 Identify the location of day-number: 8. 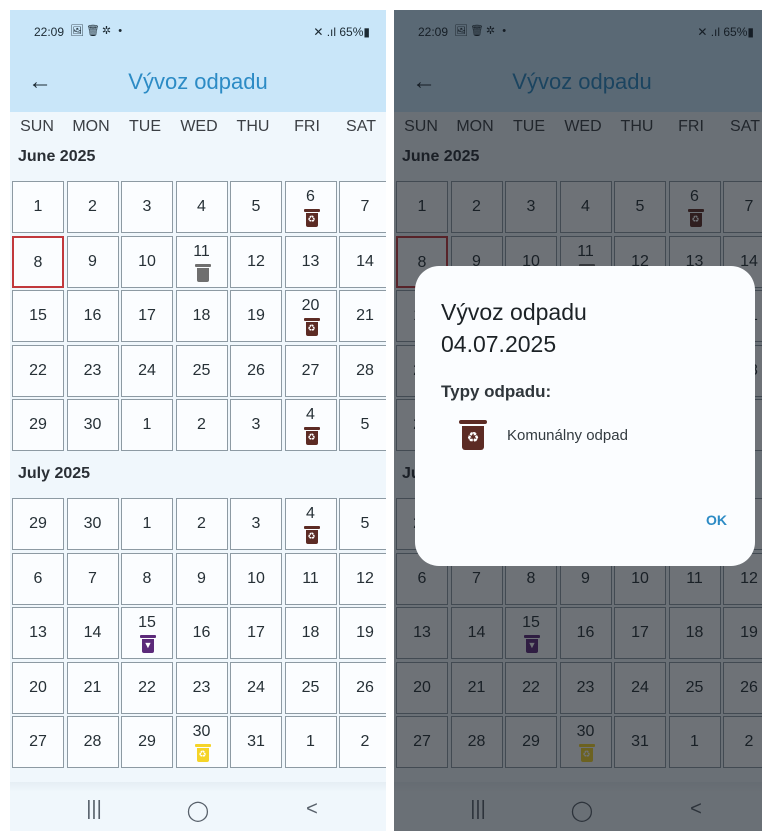
(38, 262).